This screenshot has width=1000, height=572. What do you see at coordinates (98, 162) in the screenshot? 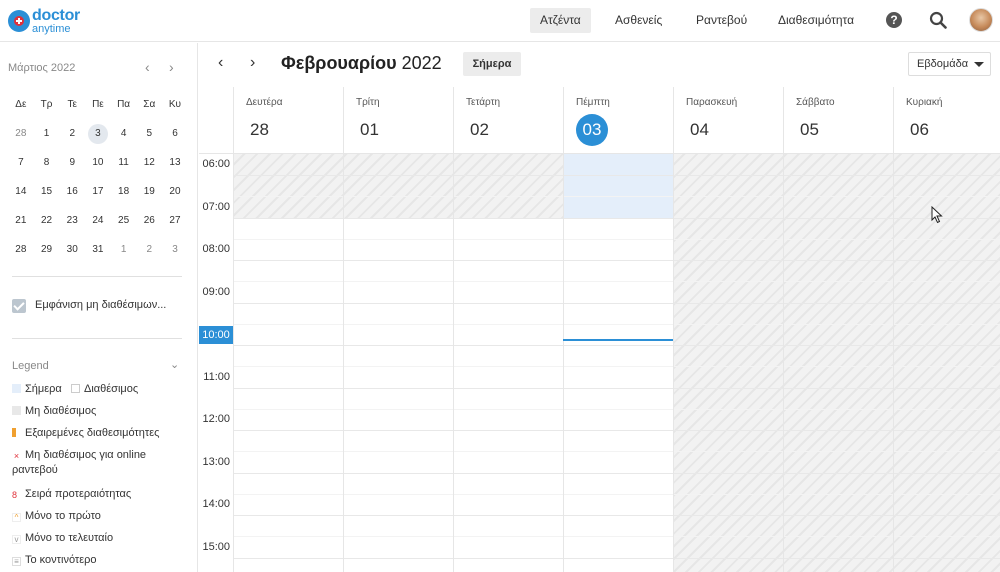
I see `mini-day: 10` at bounding box center [98, 162].